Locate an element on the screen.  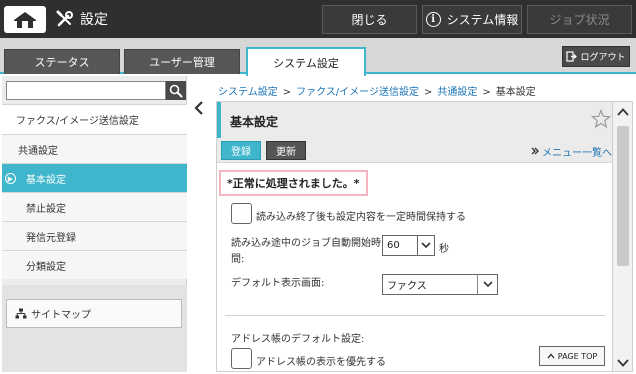
info-icon: i is located at coordinates (433, 19).